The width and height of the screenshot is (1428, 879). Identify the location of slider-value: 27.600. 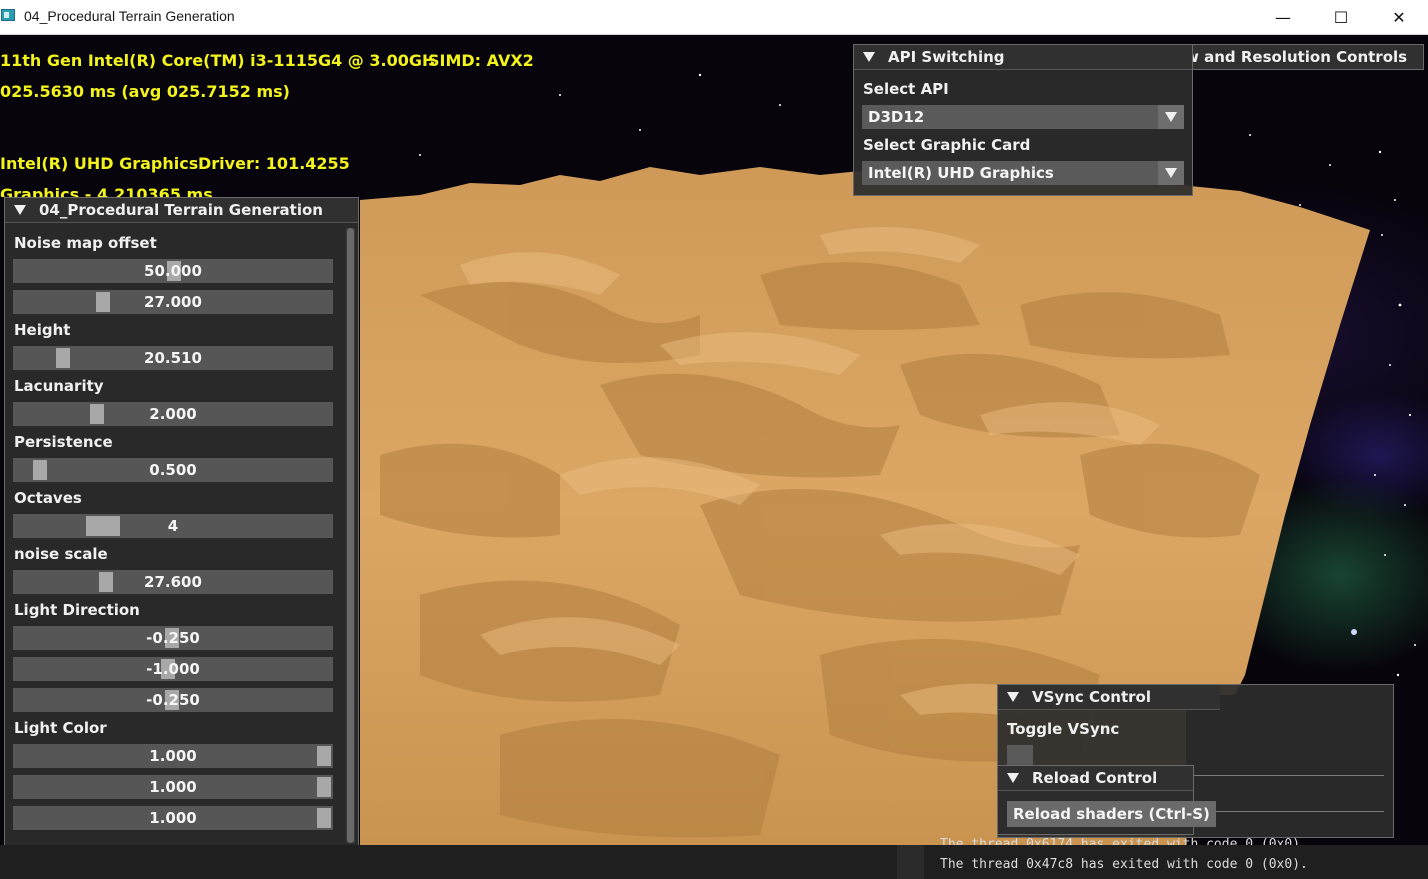
(173, 582).